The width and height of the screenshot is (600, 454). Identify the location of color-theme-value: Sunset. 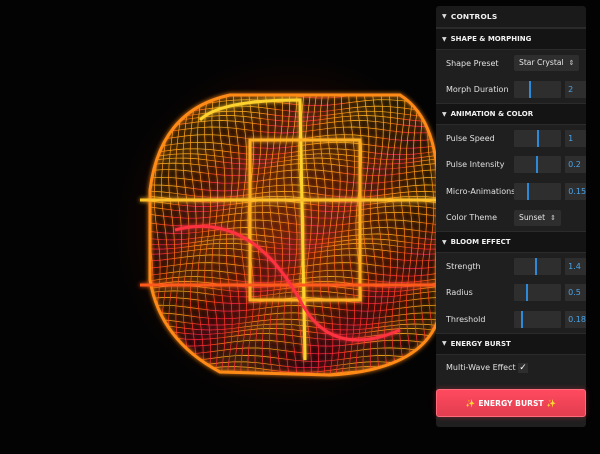
(532, 217).